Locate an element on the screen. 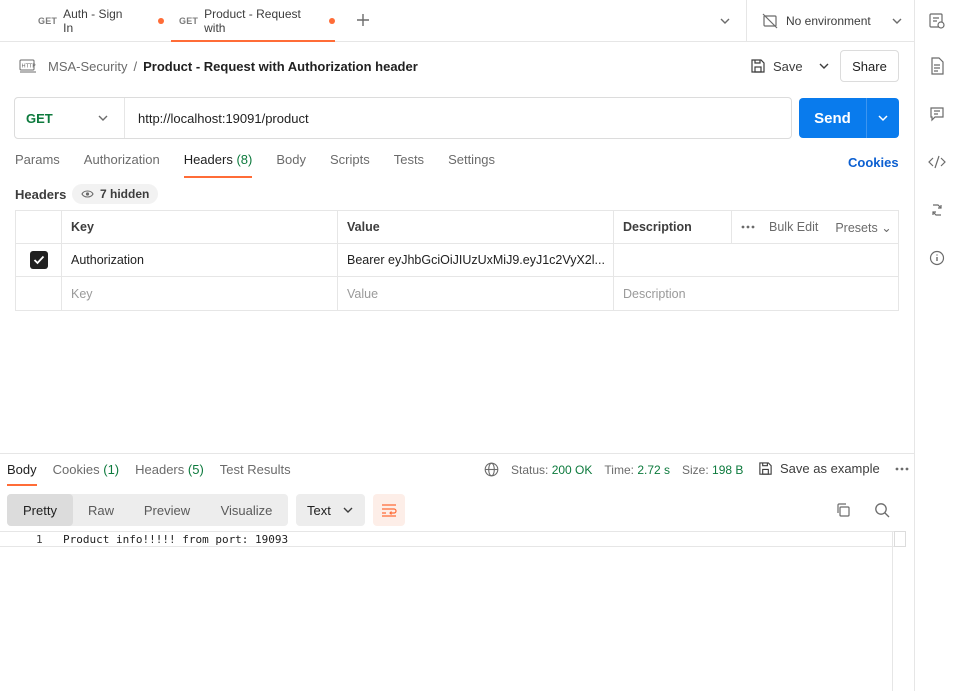 Image resolution: width=957 pixels, height=691 pixels. send-options-chevron-icon is located at coordinates (883, 118).